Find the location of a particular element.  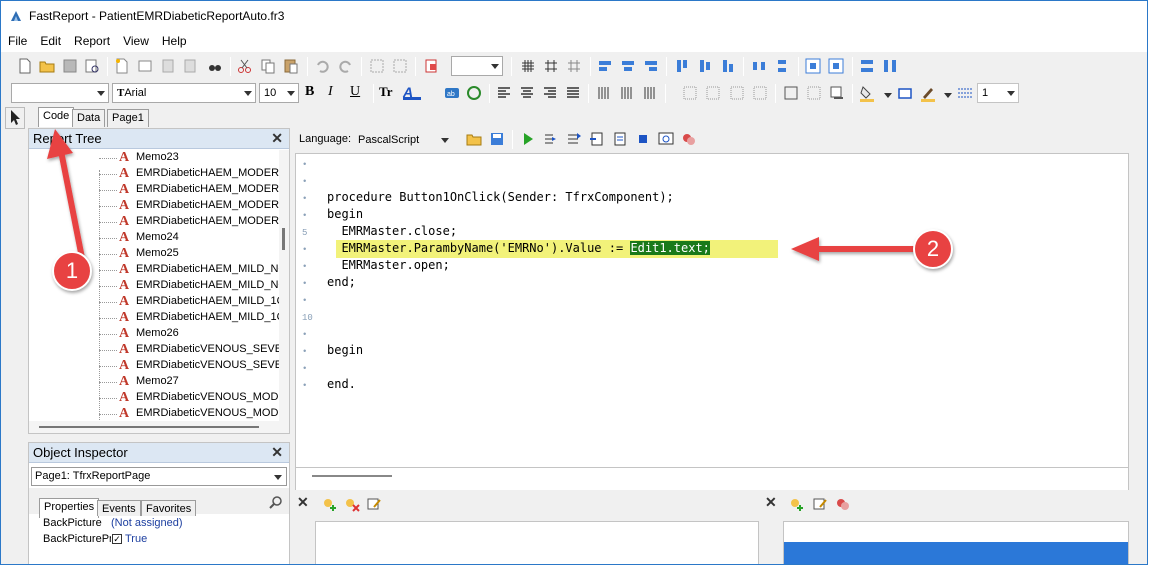

tab-code: Code is located at coordinates (56, 117).